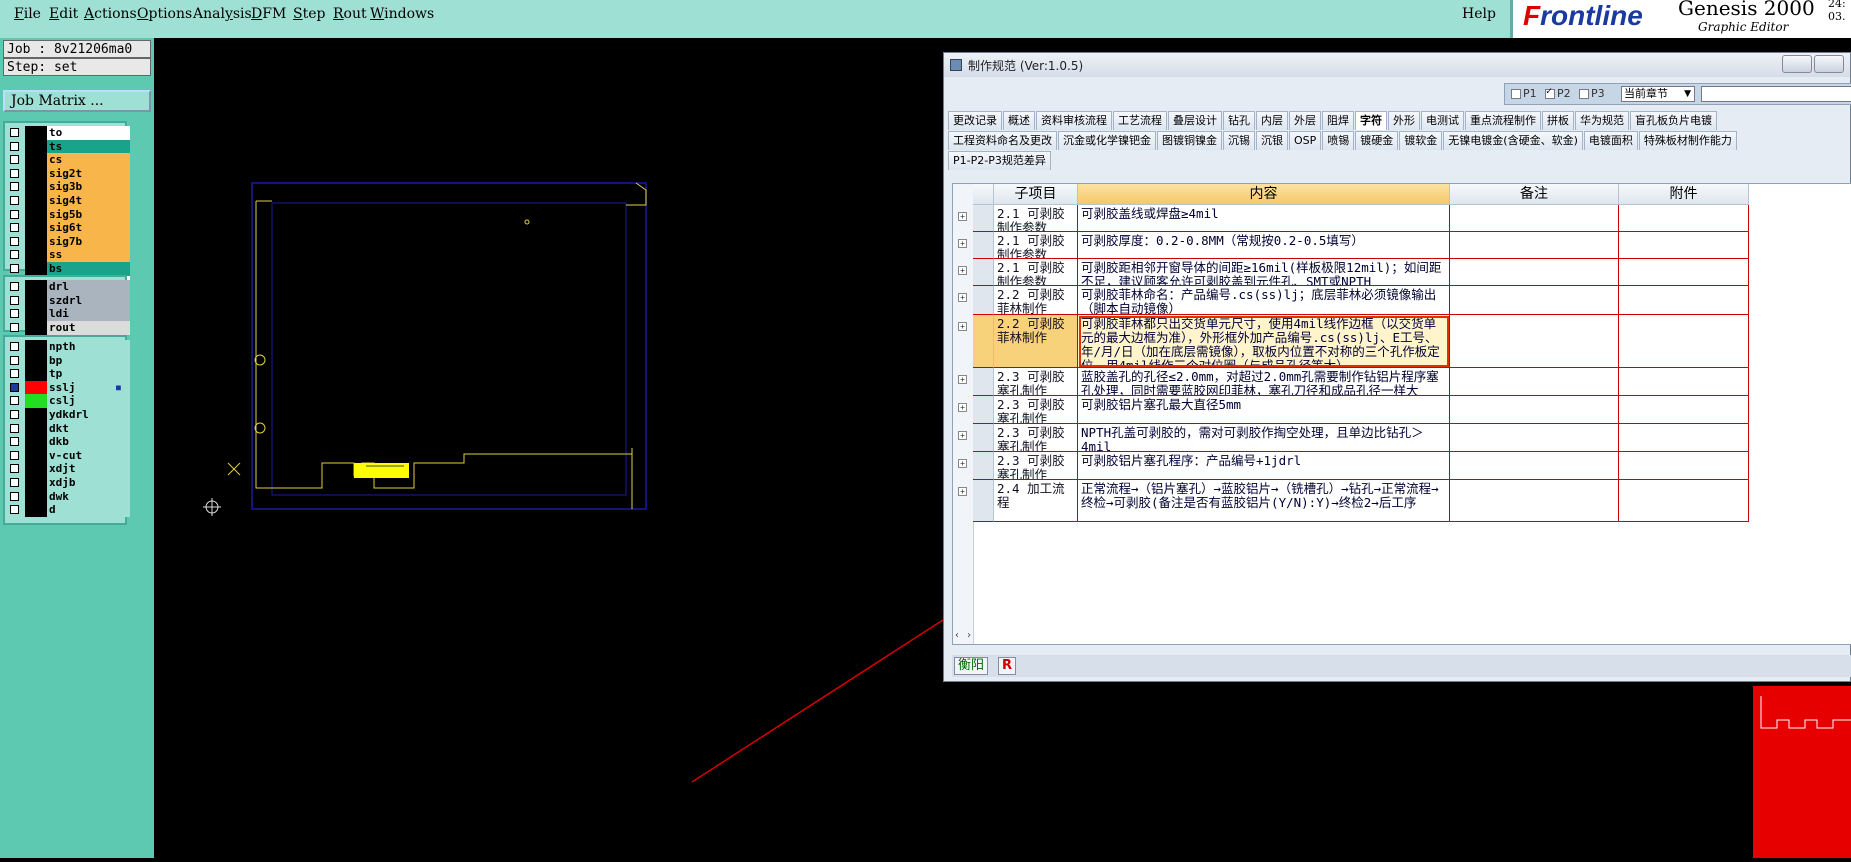  I want to click on layer-row-ss: ss, so click(69, 255).